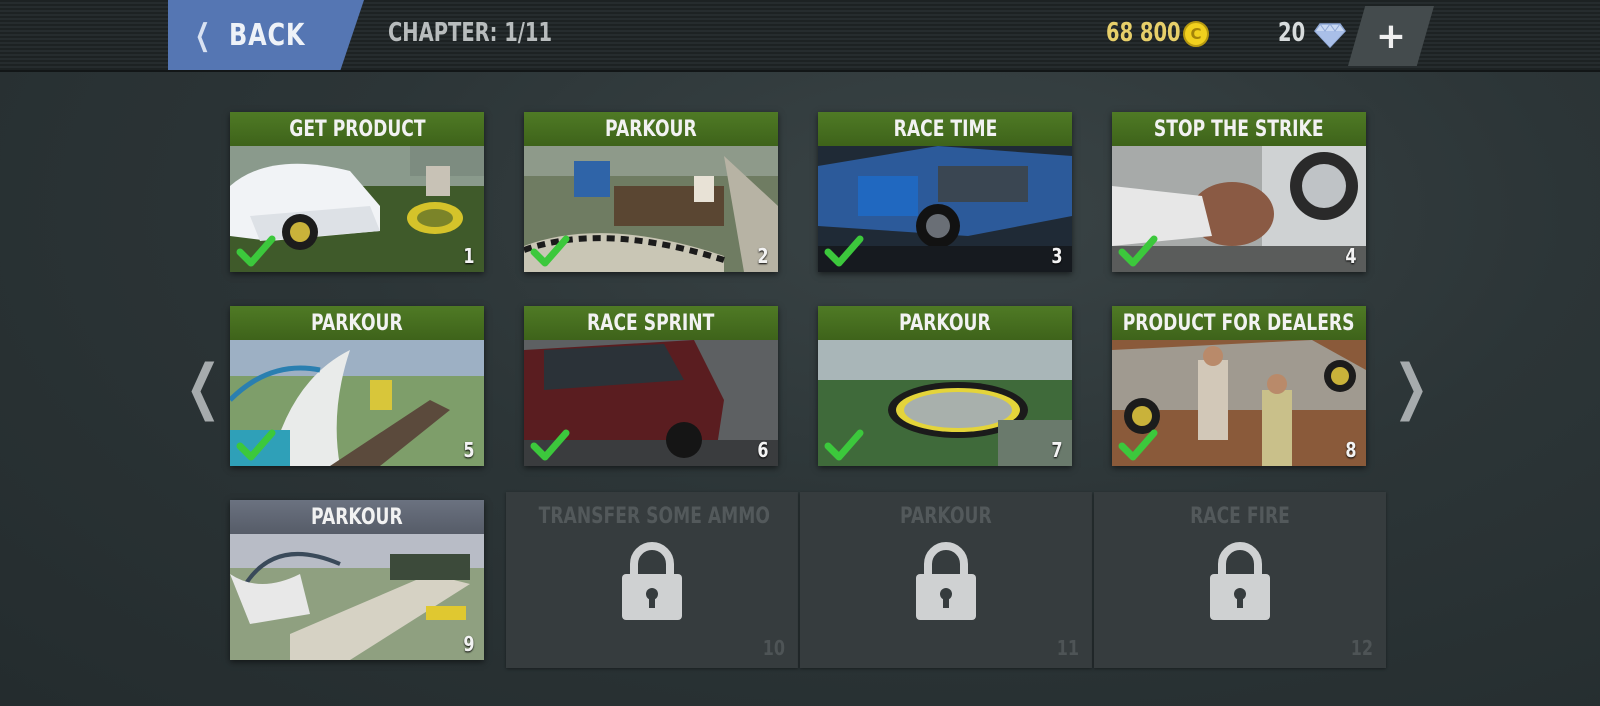  What do you see at coordinates (1057, 450) in the screenshot?
I see `level-number: 7` at bounding box center [1057, 450].